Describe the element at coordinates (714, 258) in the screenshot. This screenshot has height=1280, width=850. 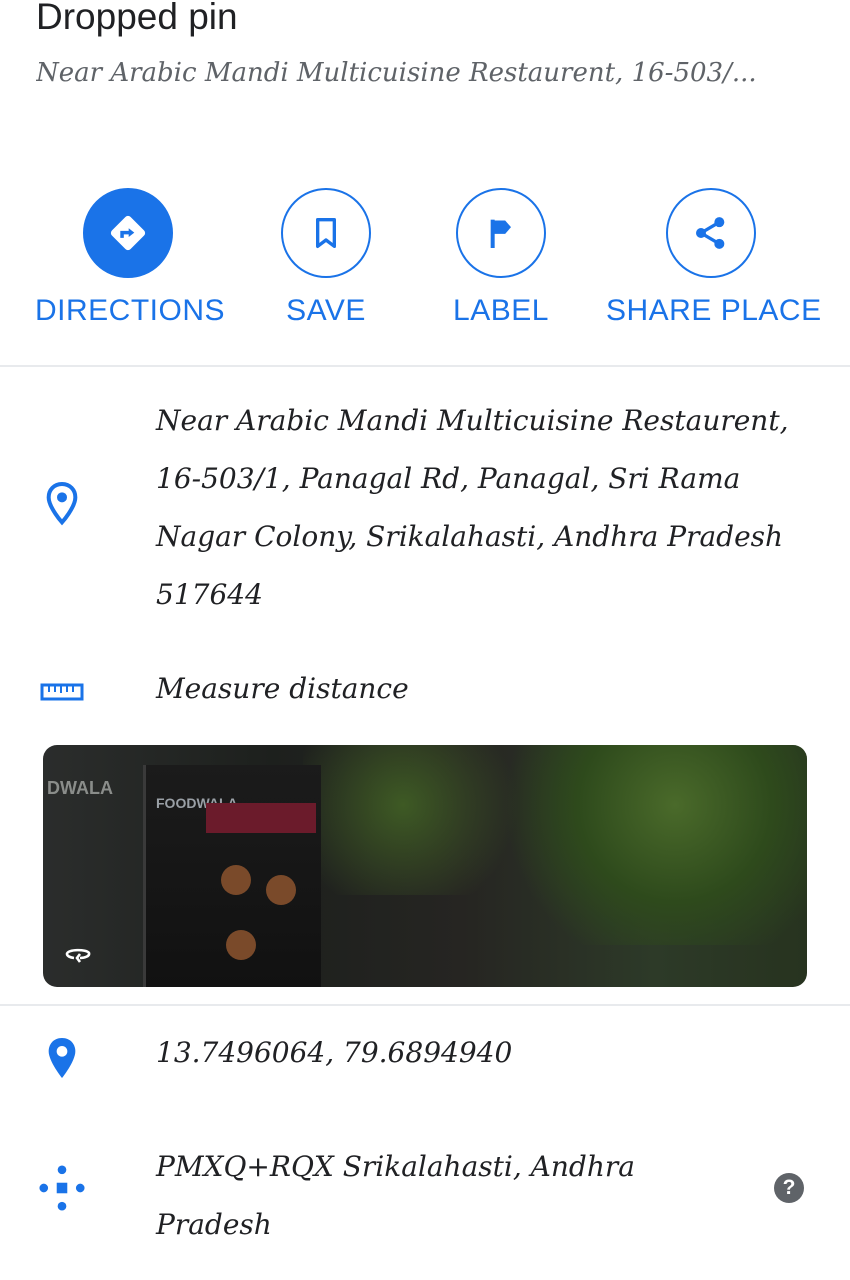
I see `share-place-button: SHARE PLACE` at that location.